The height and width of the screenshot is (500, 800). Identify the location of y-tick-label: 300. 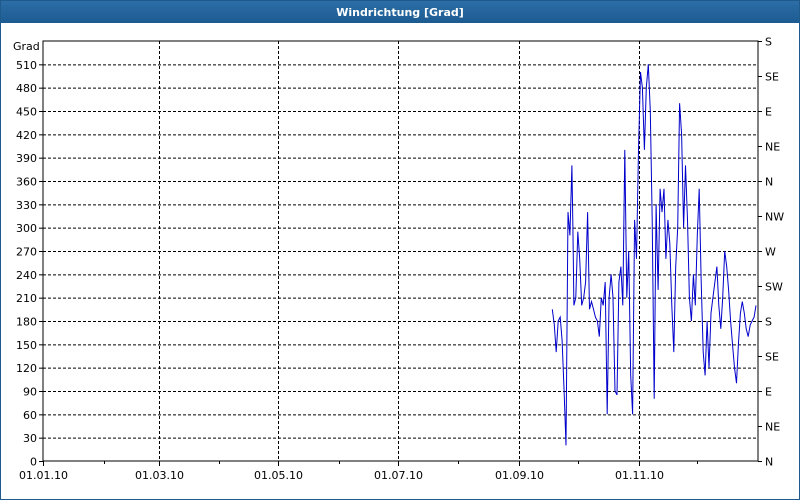
(26, 228).